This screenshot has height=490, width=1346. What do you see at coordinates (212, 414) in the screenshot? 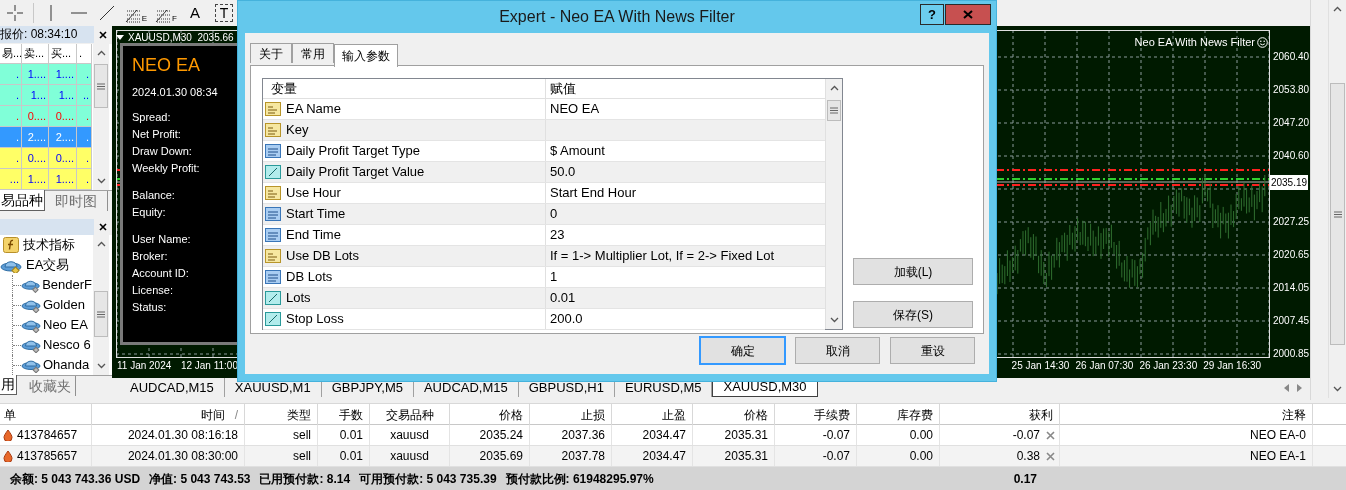
I see `column-header: 时间` at bounding box center [212, 414].